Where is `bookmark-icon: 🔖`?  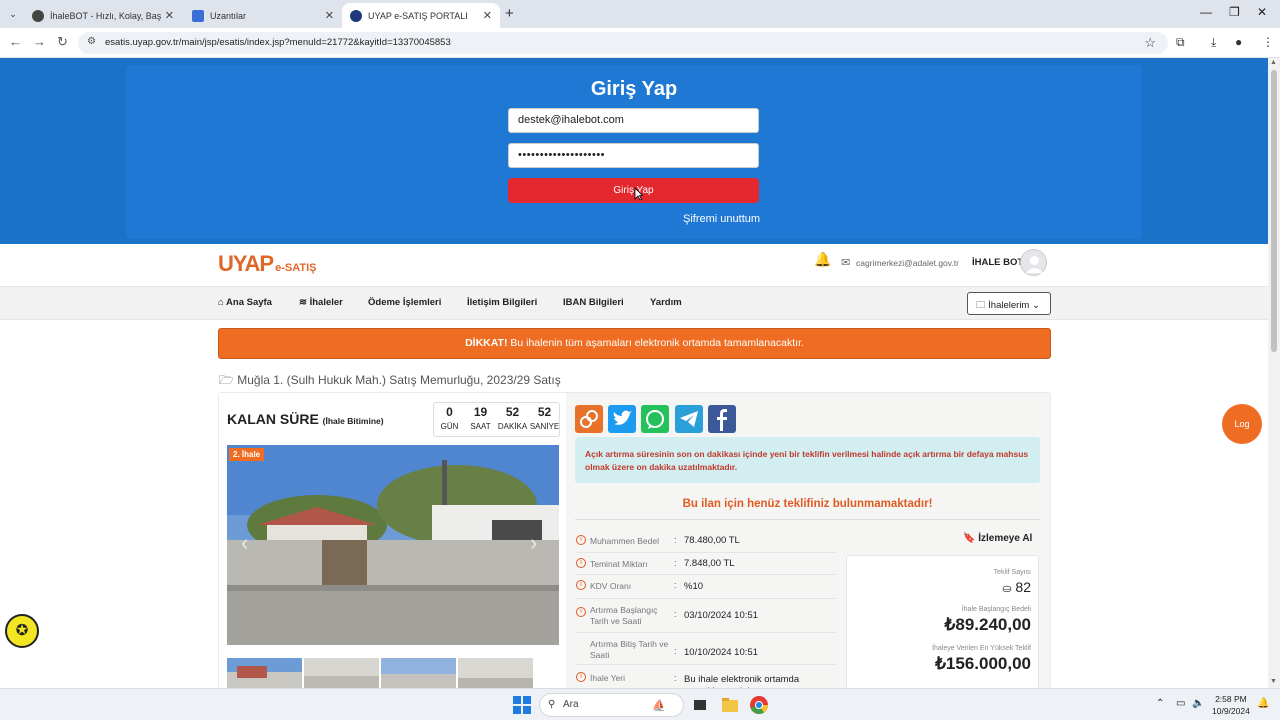
bookmark-icon: 🔖 is located at coordinates (969, 538).